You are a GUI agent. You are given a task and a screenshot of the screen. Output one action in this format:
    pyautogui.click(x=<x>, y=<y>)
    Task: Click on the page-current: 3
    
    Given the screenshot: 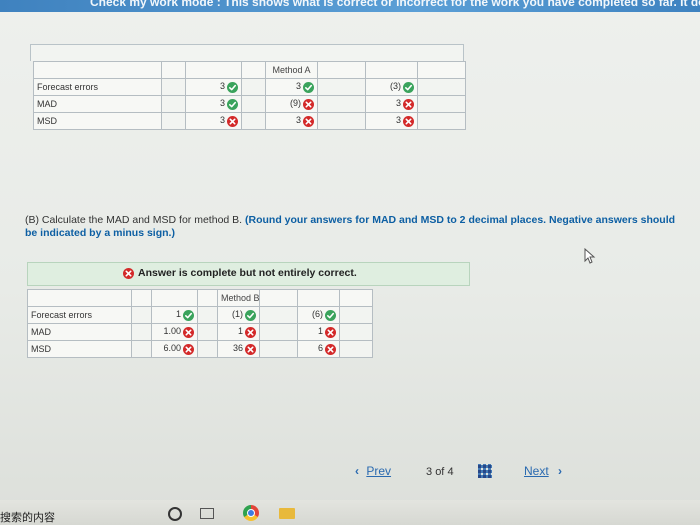 What is the action you would take?
    pyautogui.click(x=429, y=472)
    